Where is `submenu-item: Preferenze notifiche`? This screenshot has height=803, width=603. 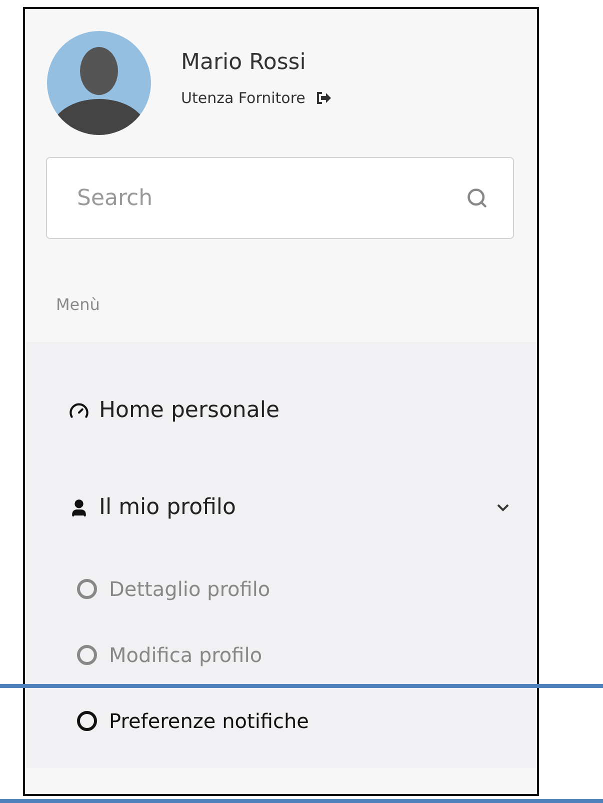 submenu-item: Preferenze notifiche is located at coordinates (281, 721).